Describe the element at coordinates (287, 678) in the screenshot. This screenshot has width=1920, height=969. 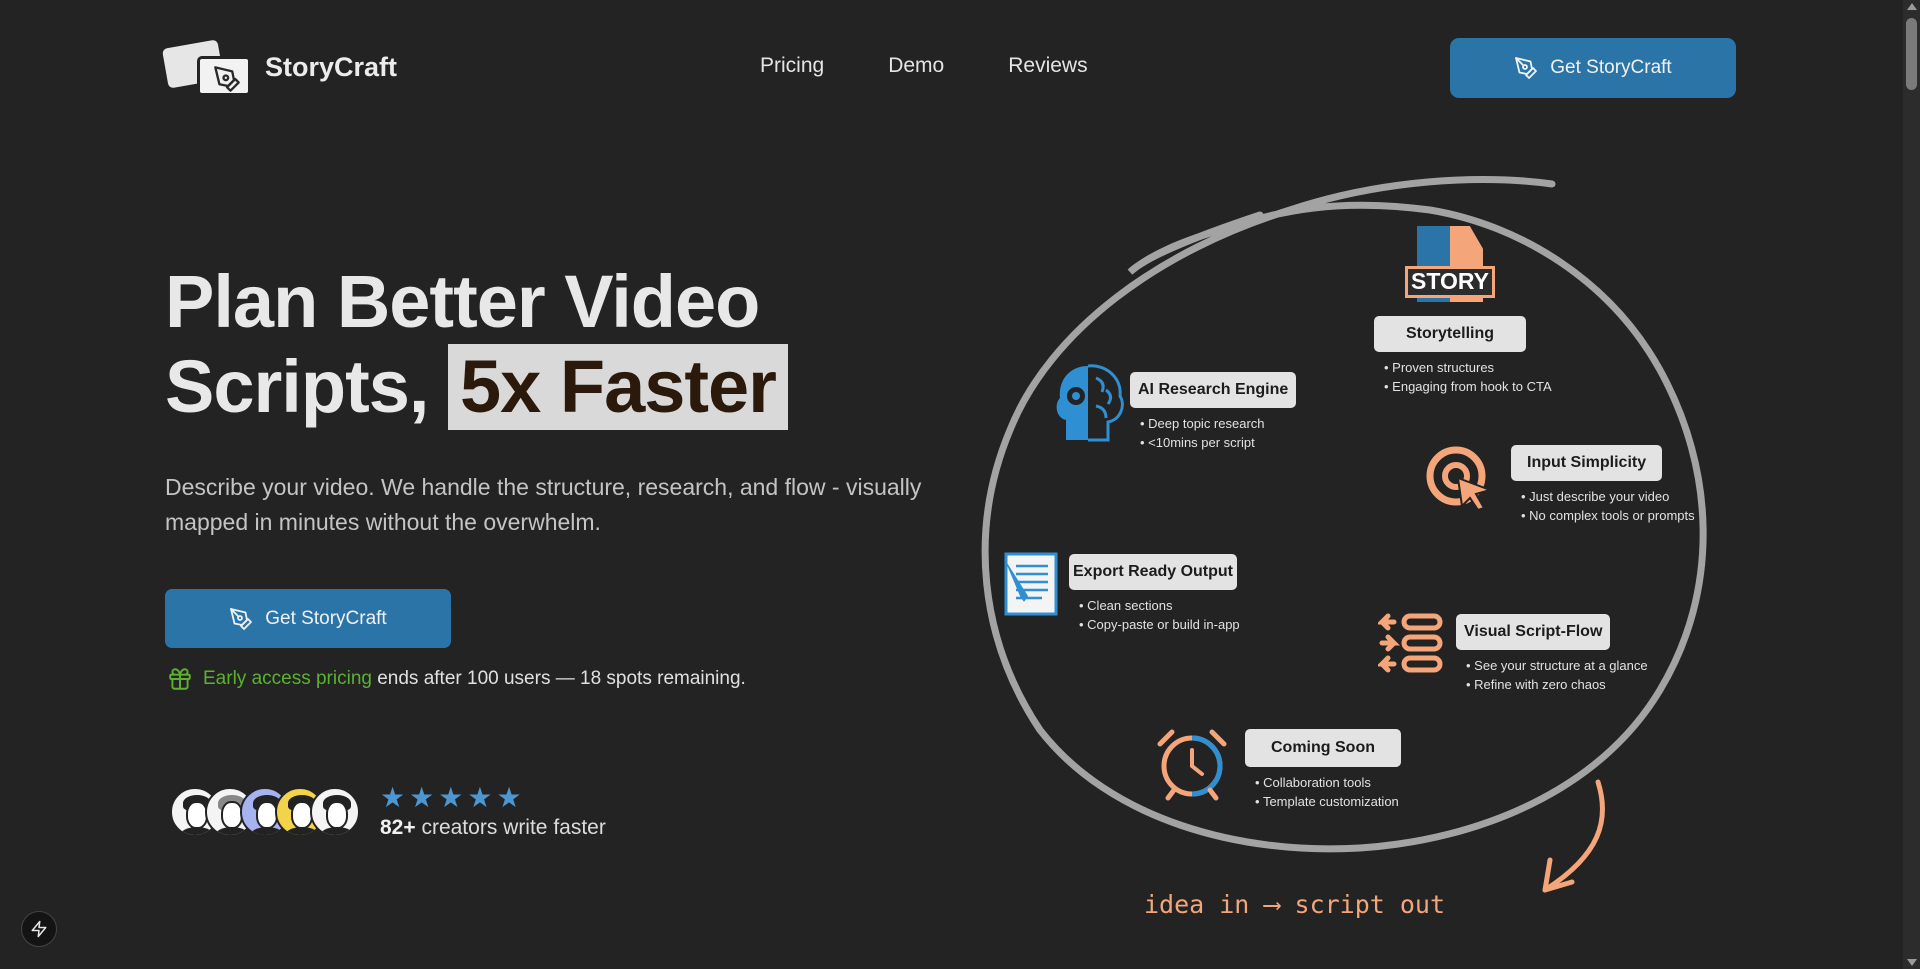
I see `early-access-highlight: Early access pricing` at that location.